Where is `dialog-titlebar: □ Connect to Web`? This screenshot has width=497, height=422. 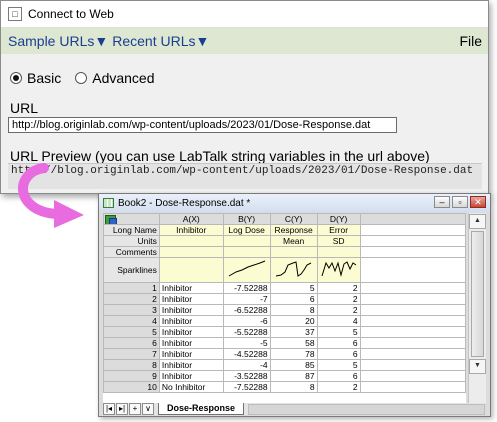
dialog-titlebar: □ Connect to Web is located at coordinates (244, 14).